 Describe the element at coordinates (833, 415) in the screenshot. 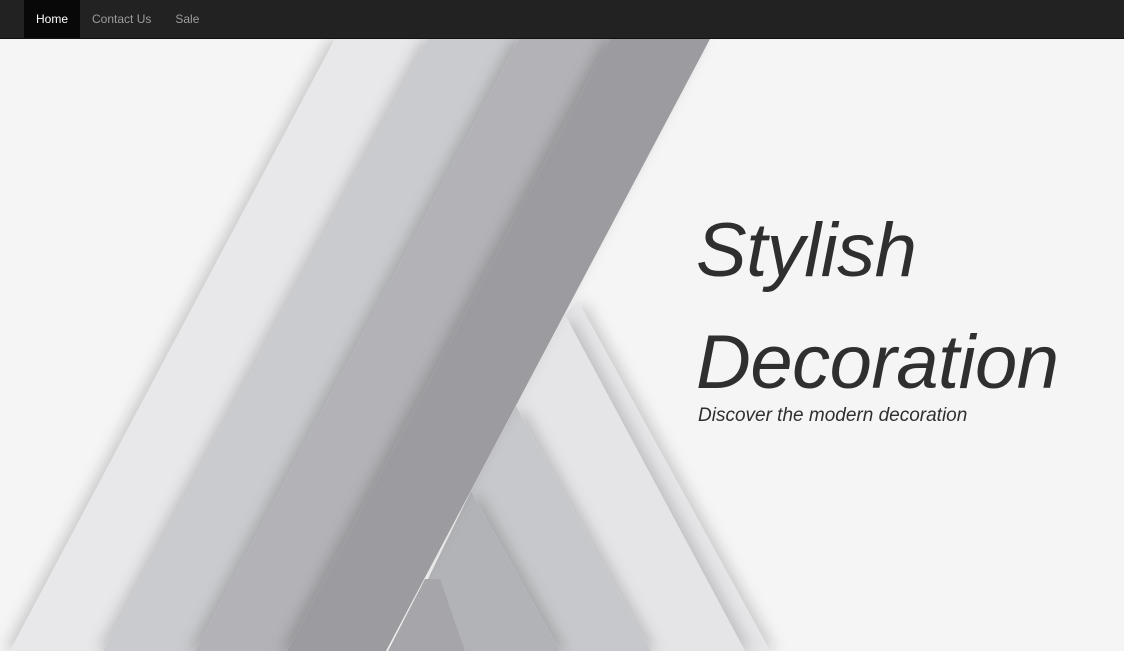

I see `hero-subtitle: Discover the modern decoration` at that location.